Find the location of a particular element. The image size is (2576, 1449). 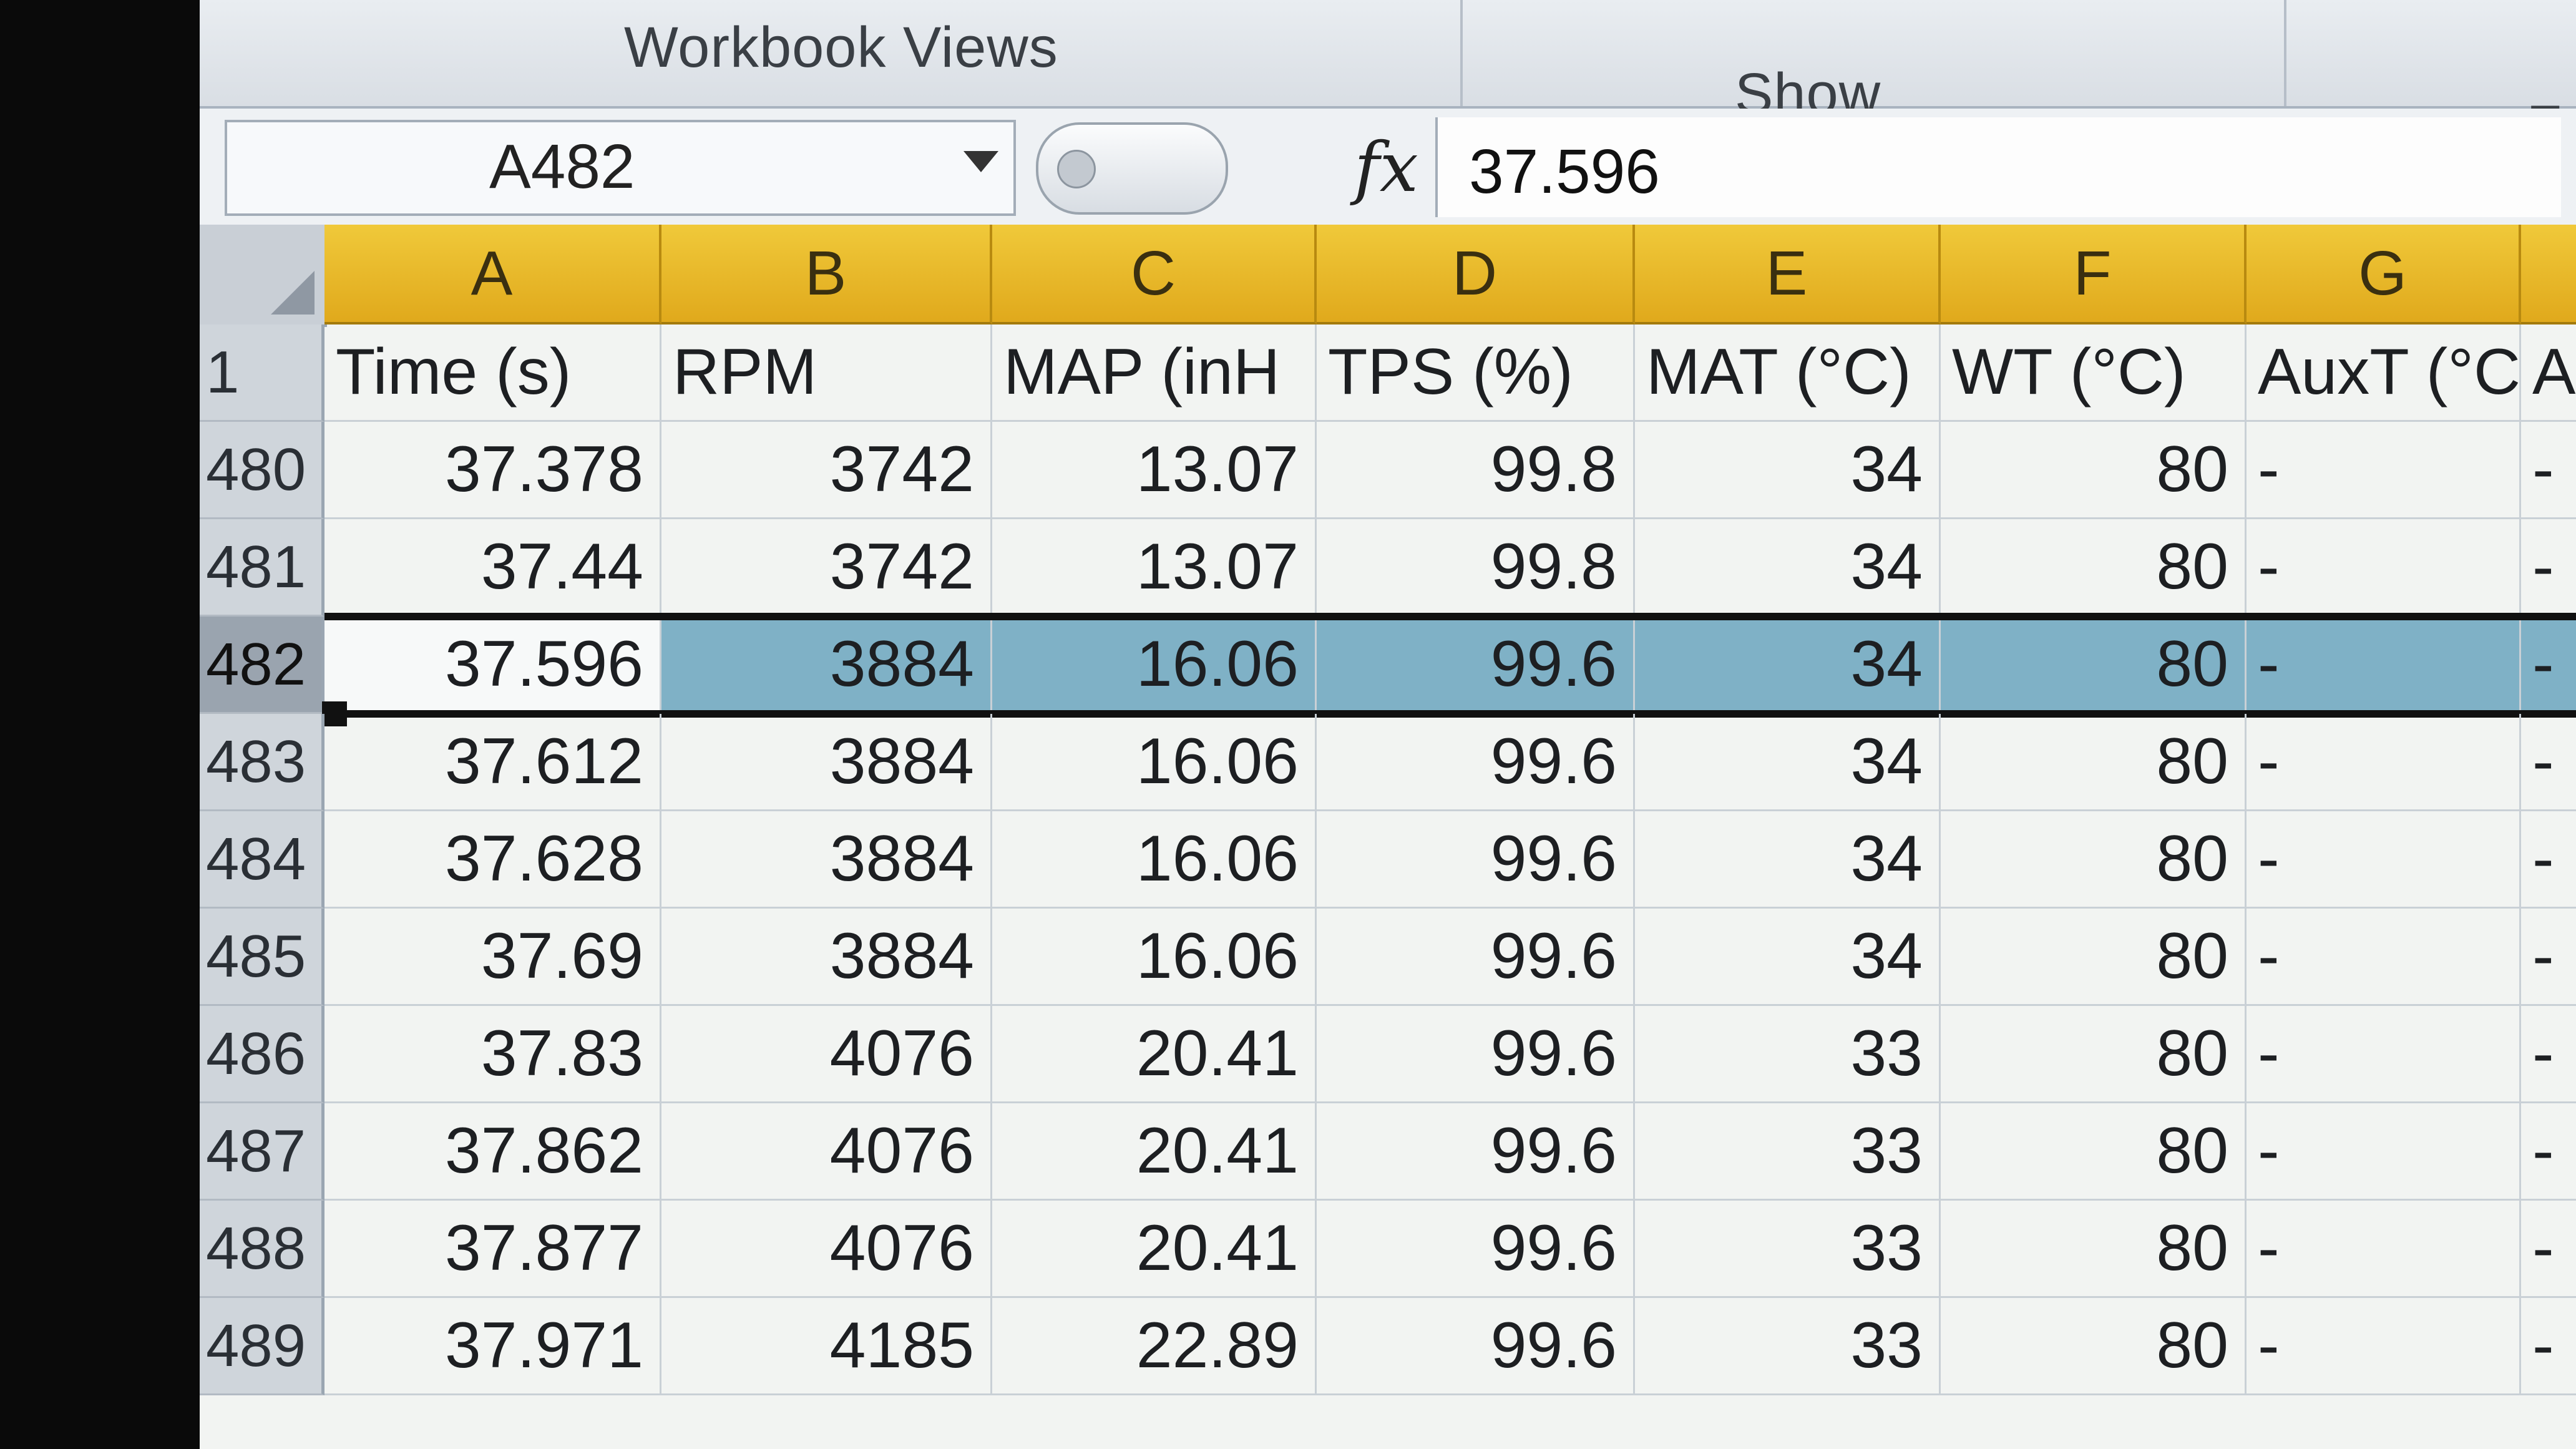

insert-function-icon: fx is located at coordinates (1386, 167).